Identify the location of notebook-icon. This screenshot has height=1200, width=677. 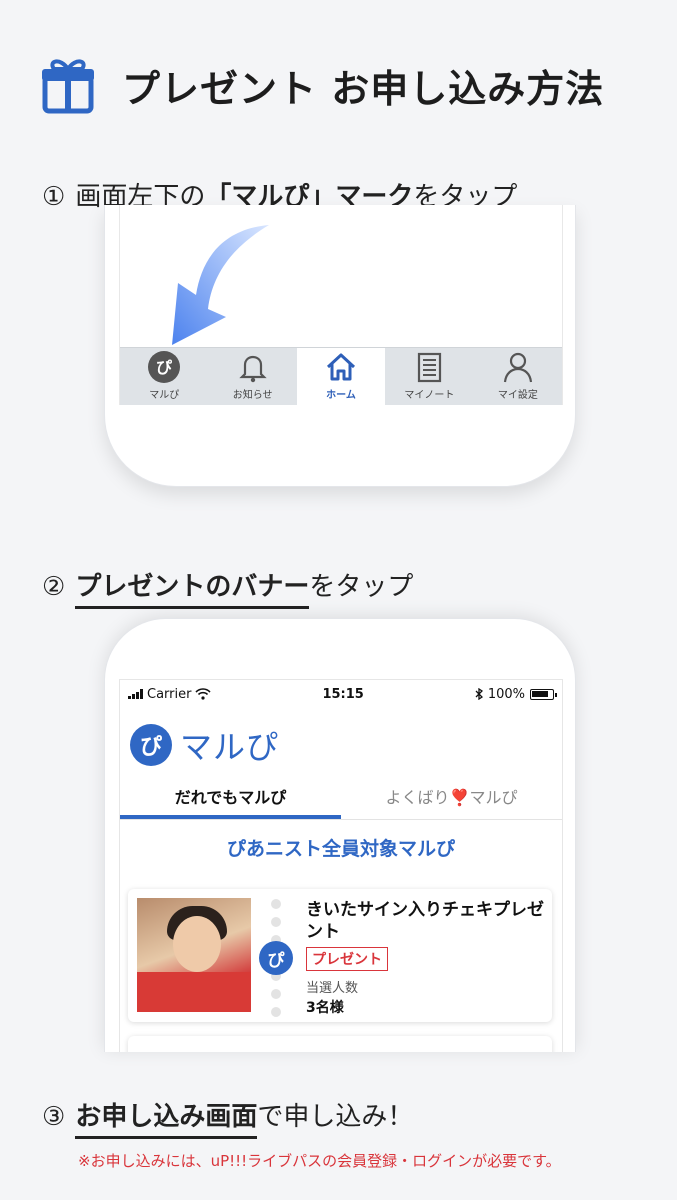
(430, 367).